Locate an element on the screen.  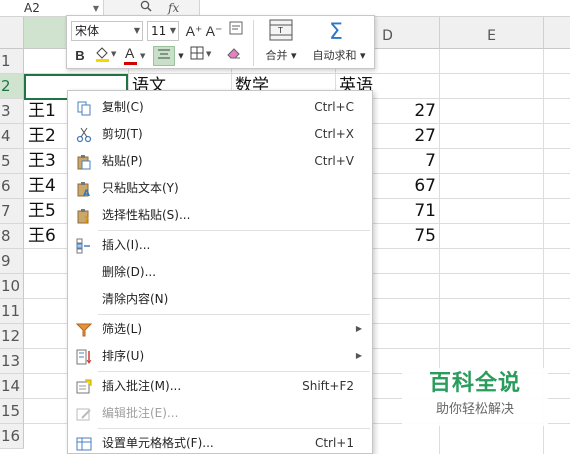
menu-item-paste: 粘贴(P) Ctrl+V is located at coordinates (220, 161).